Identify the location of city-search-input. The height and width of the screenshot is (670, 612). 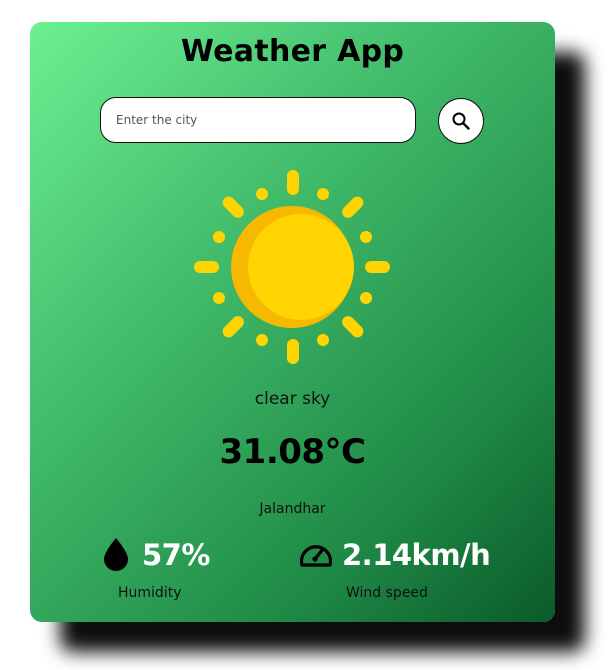
(258, 120).